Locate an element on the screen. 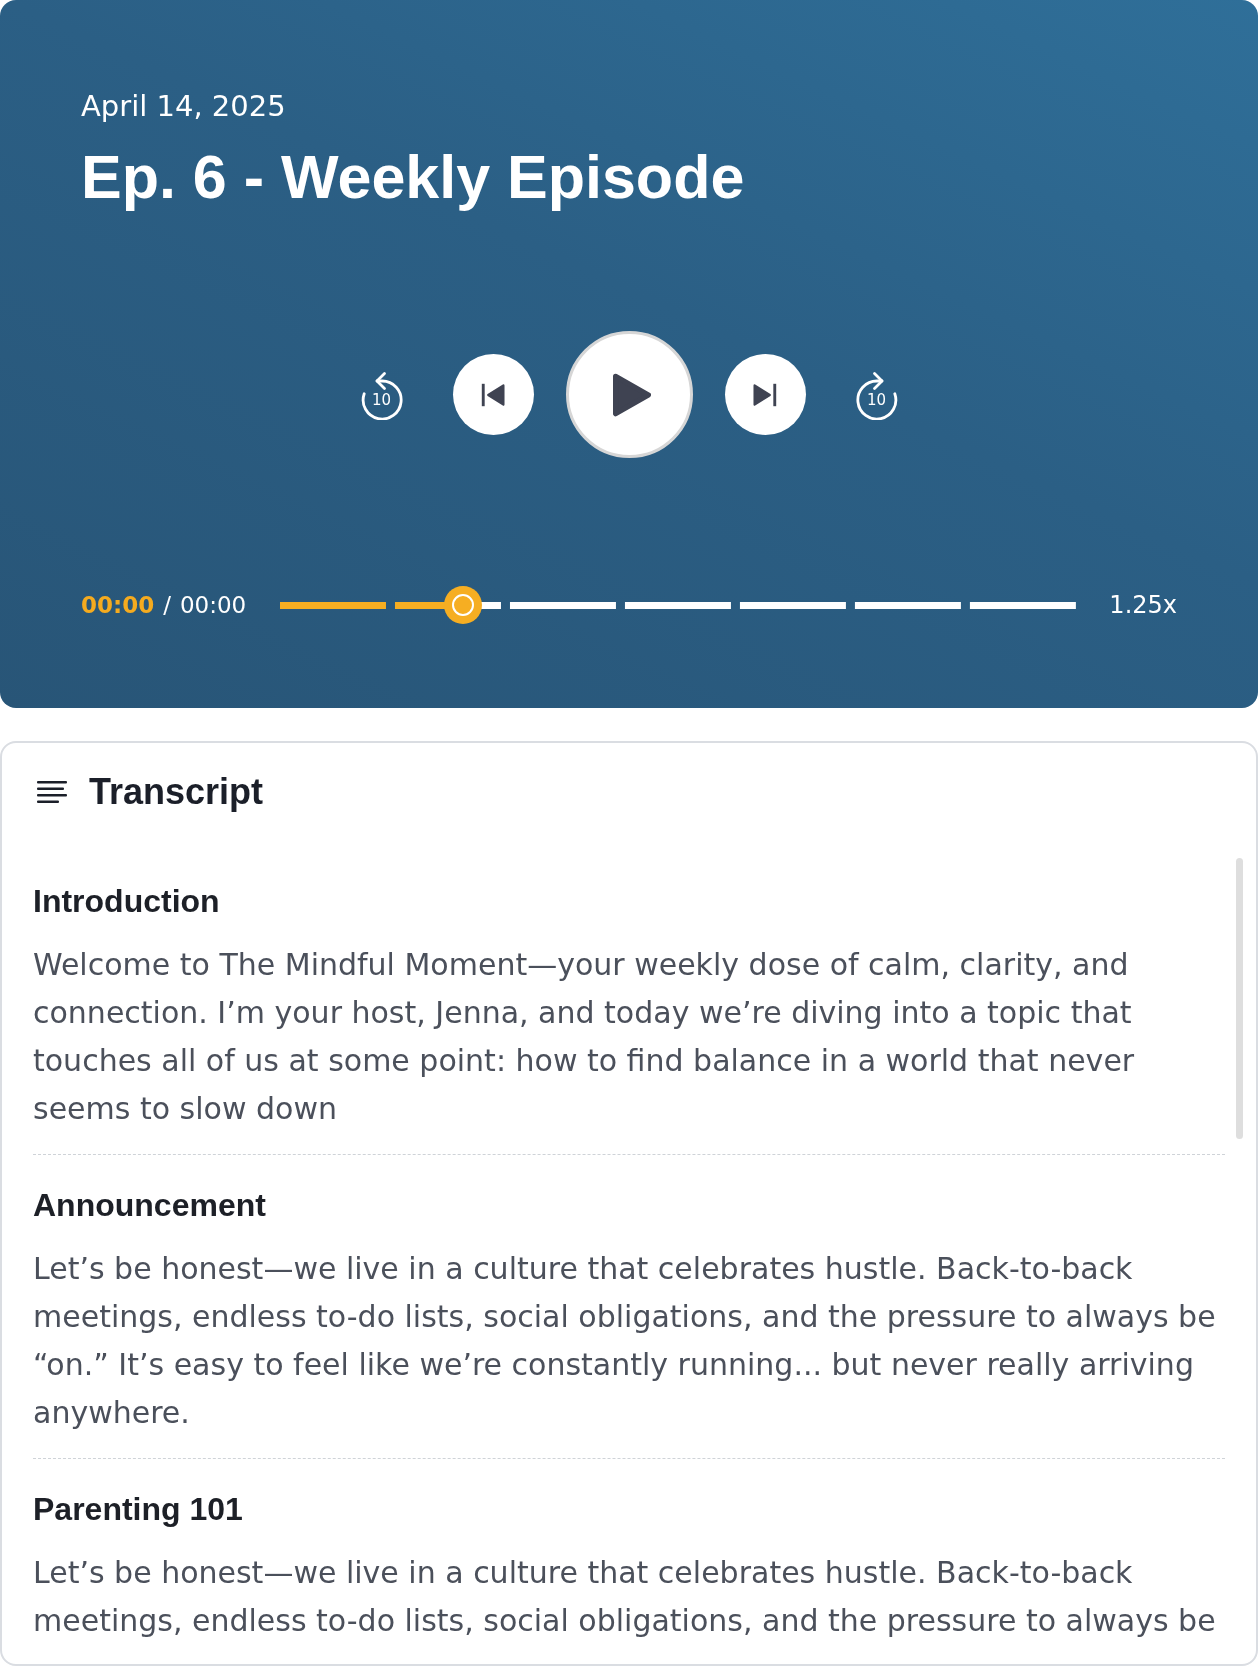 This screenshot has height=1666, width=1258. scrollbar is located at coordinates (1239, 998).